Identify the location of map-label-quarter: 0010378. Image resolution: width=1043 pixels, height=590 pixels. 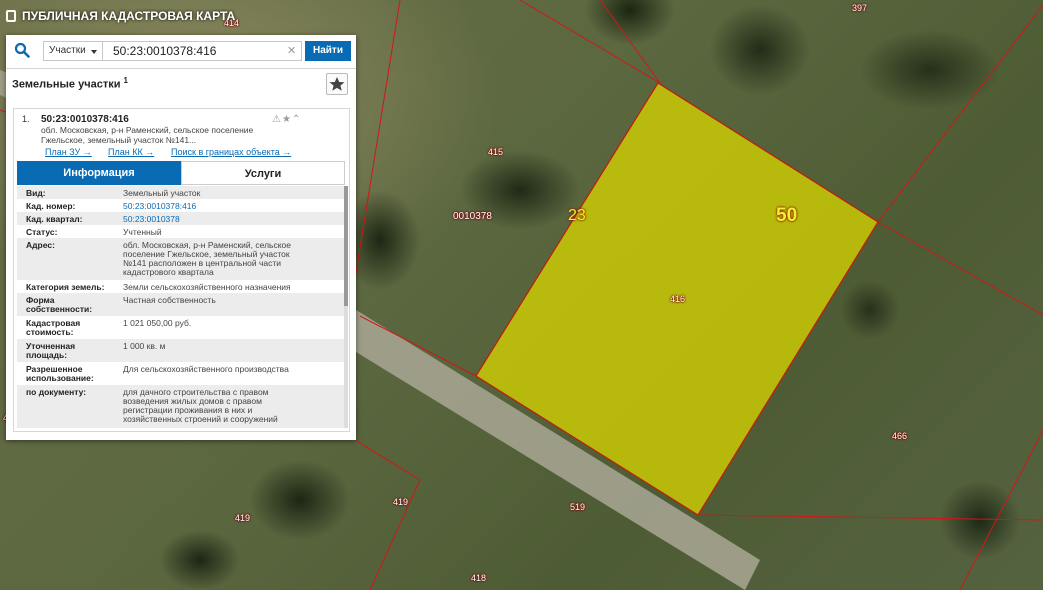
(472, 216).